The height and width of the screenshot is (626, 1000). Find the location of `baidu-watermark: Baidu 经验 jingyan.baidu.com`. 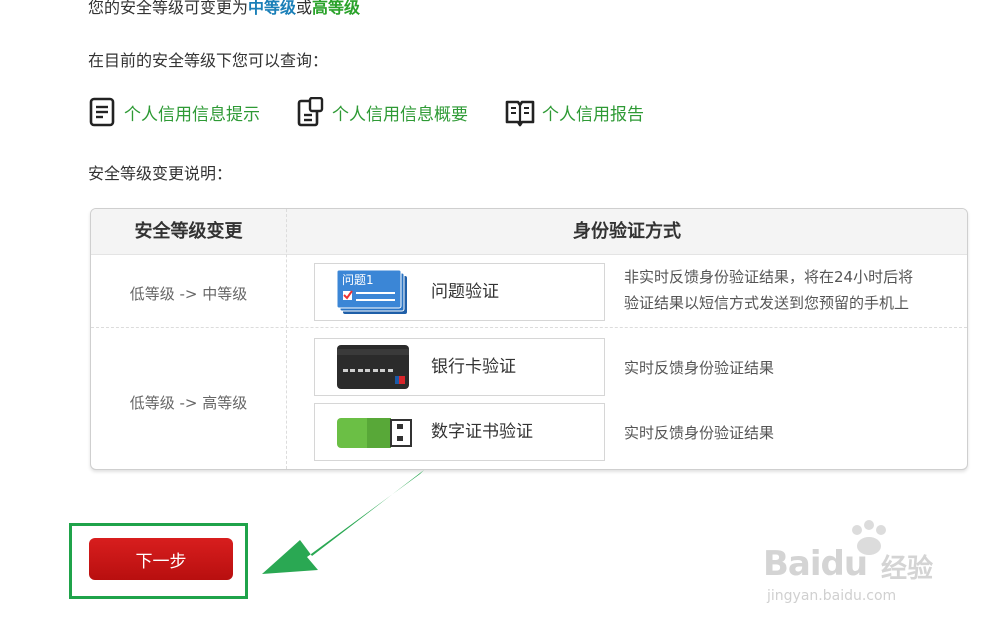

baidu-watermark: Baidu 经验 jingyan.baidu.com is located at coordinates (863, 563).